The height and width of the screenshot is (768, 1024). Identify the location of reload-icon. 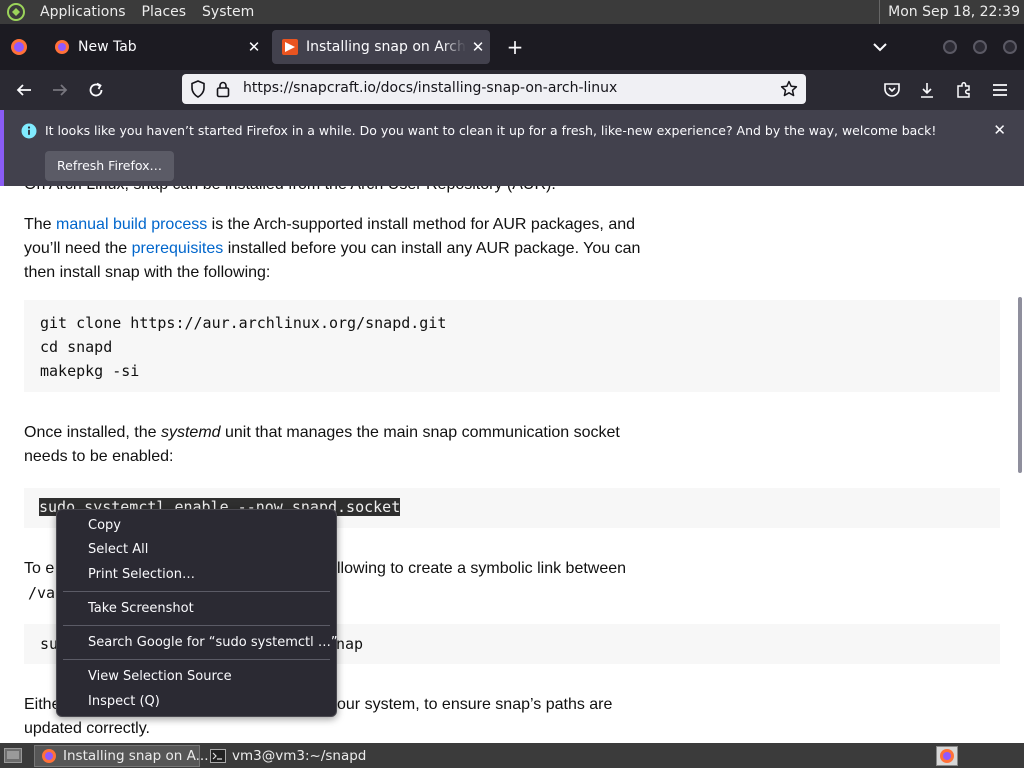
(96, 89).